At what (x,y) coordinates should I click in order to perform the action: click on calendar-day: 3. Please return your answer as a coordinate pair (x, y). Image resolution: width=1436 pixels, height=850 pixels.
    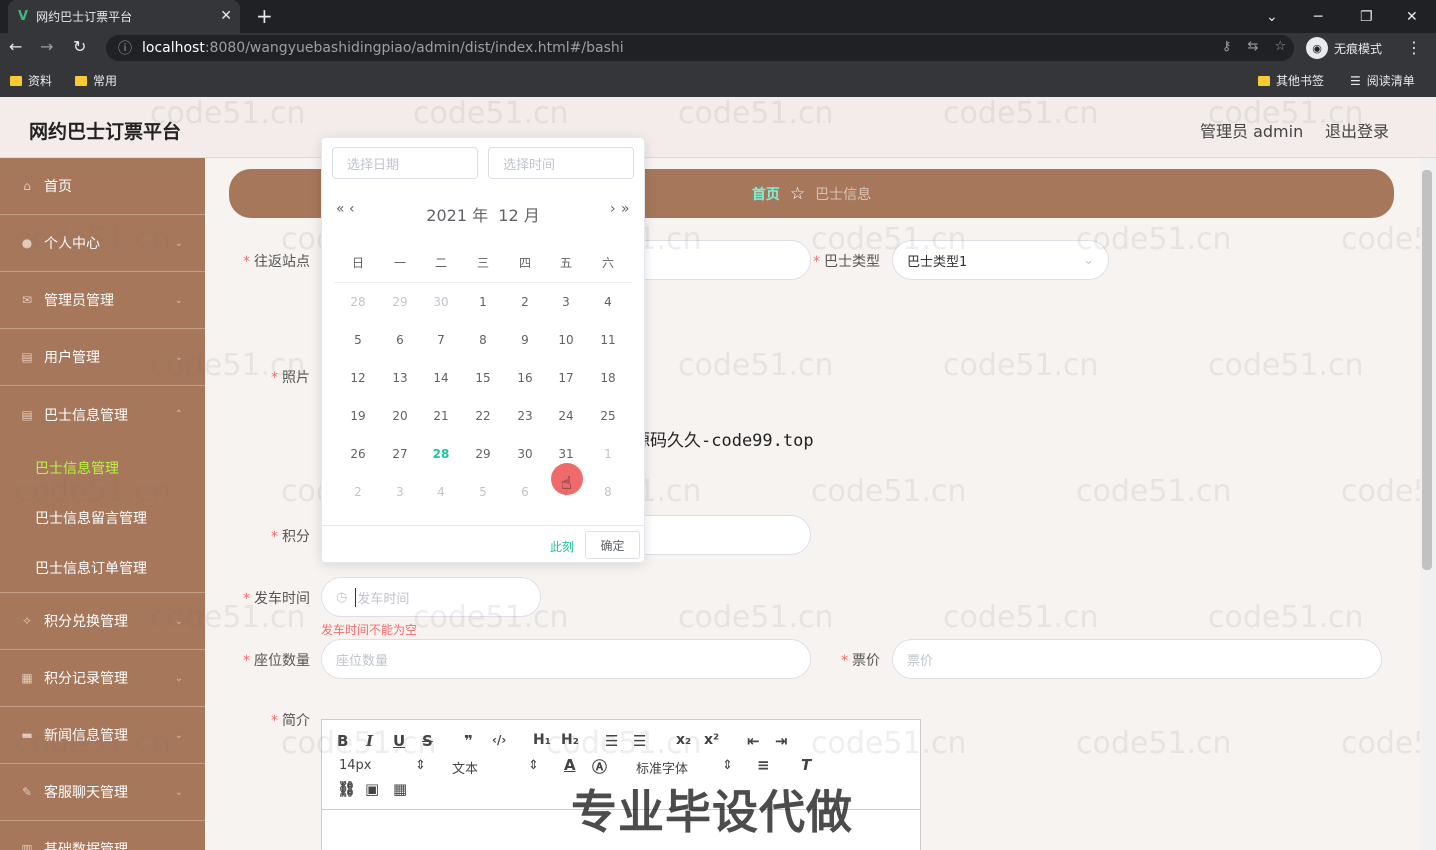
    Looking at the image, I should click on (400, 492).